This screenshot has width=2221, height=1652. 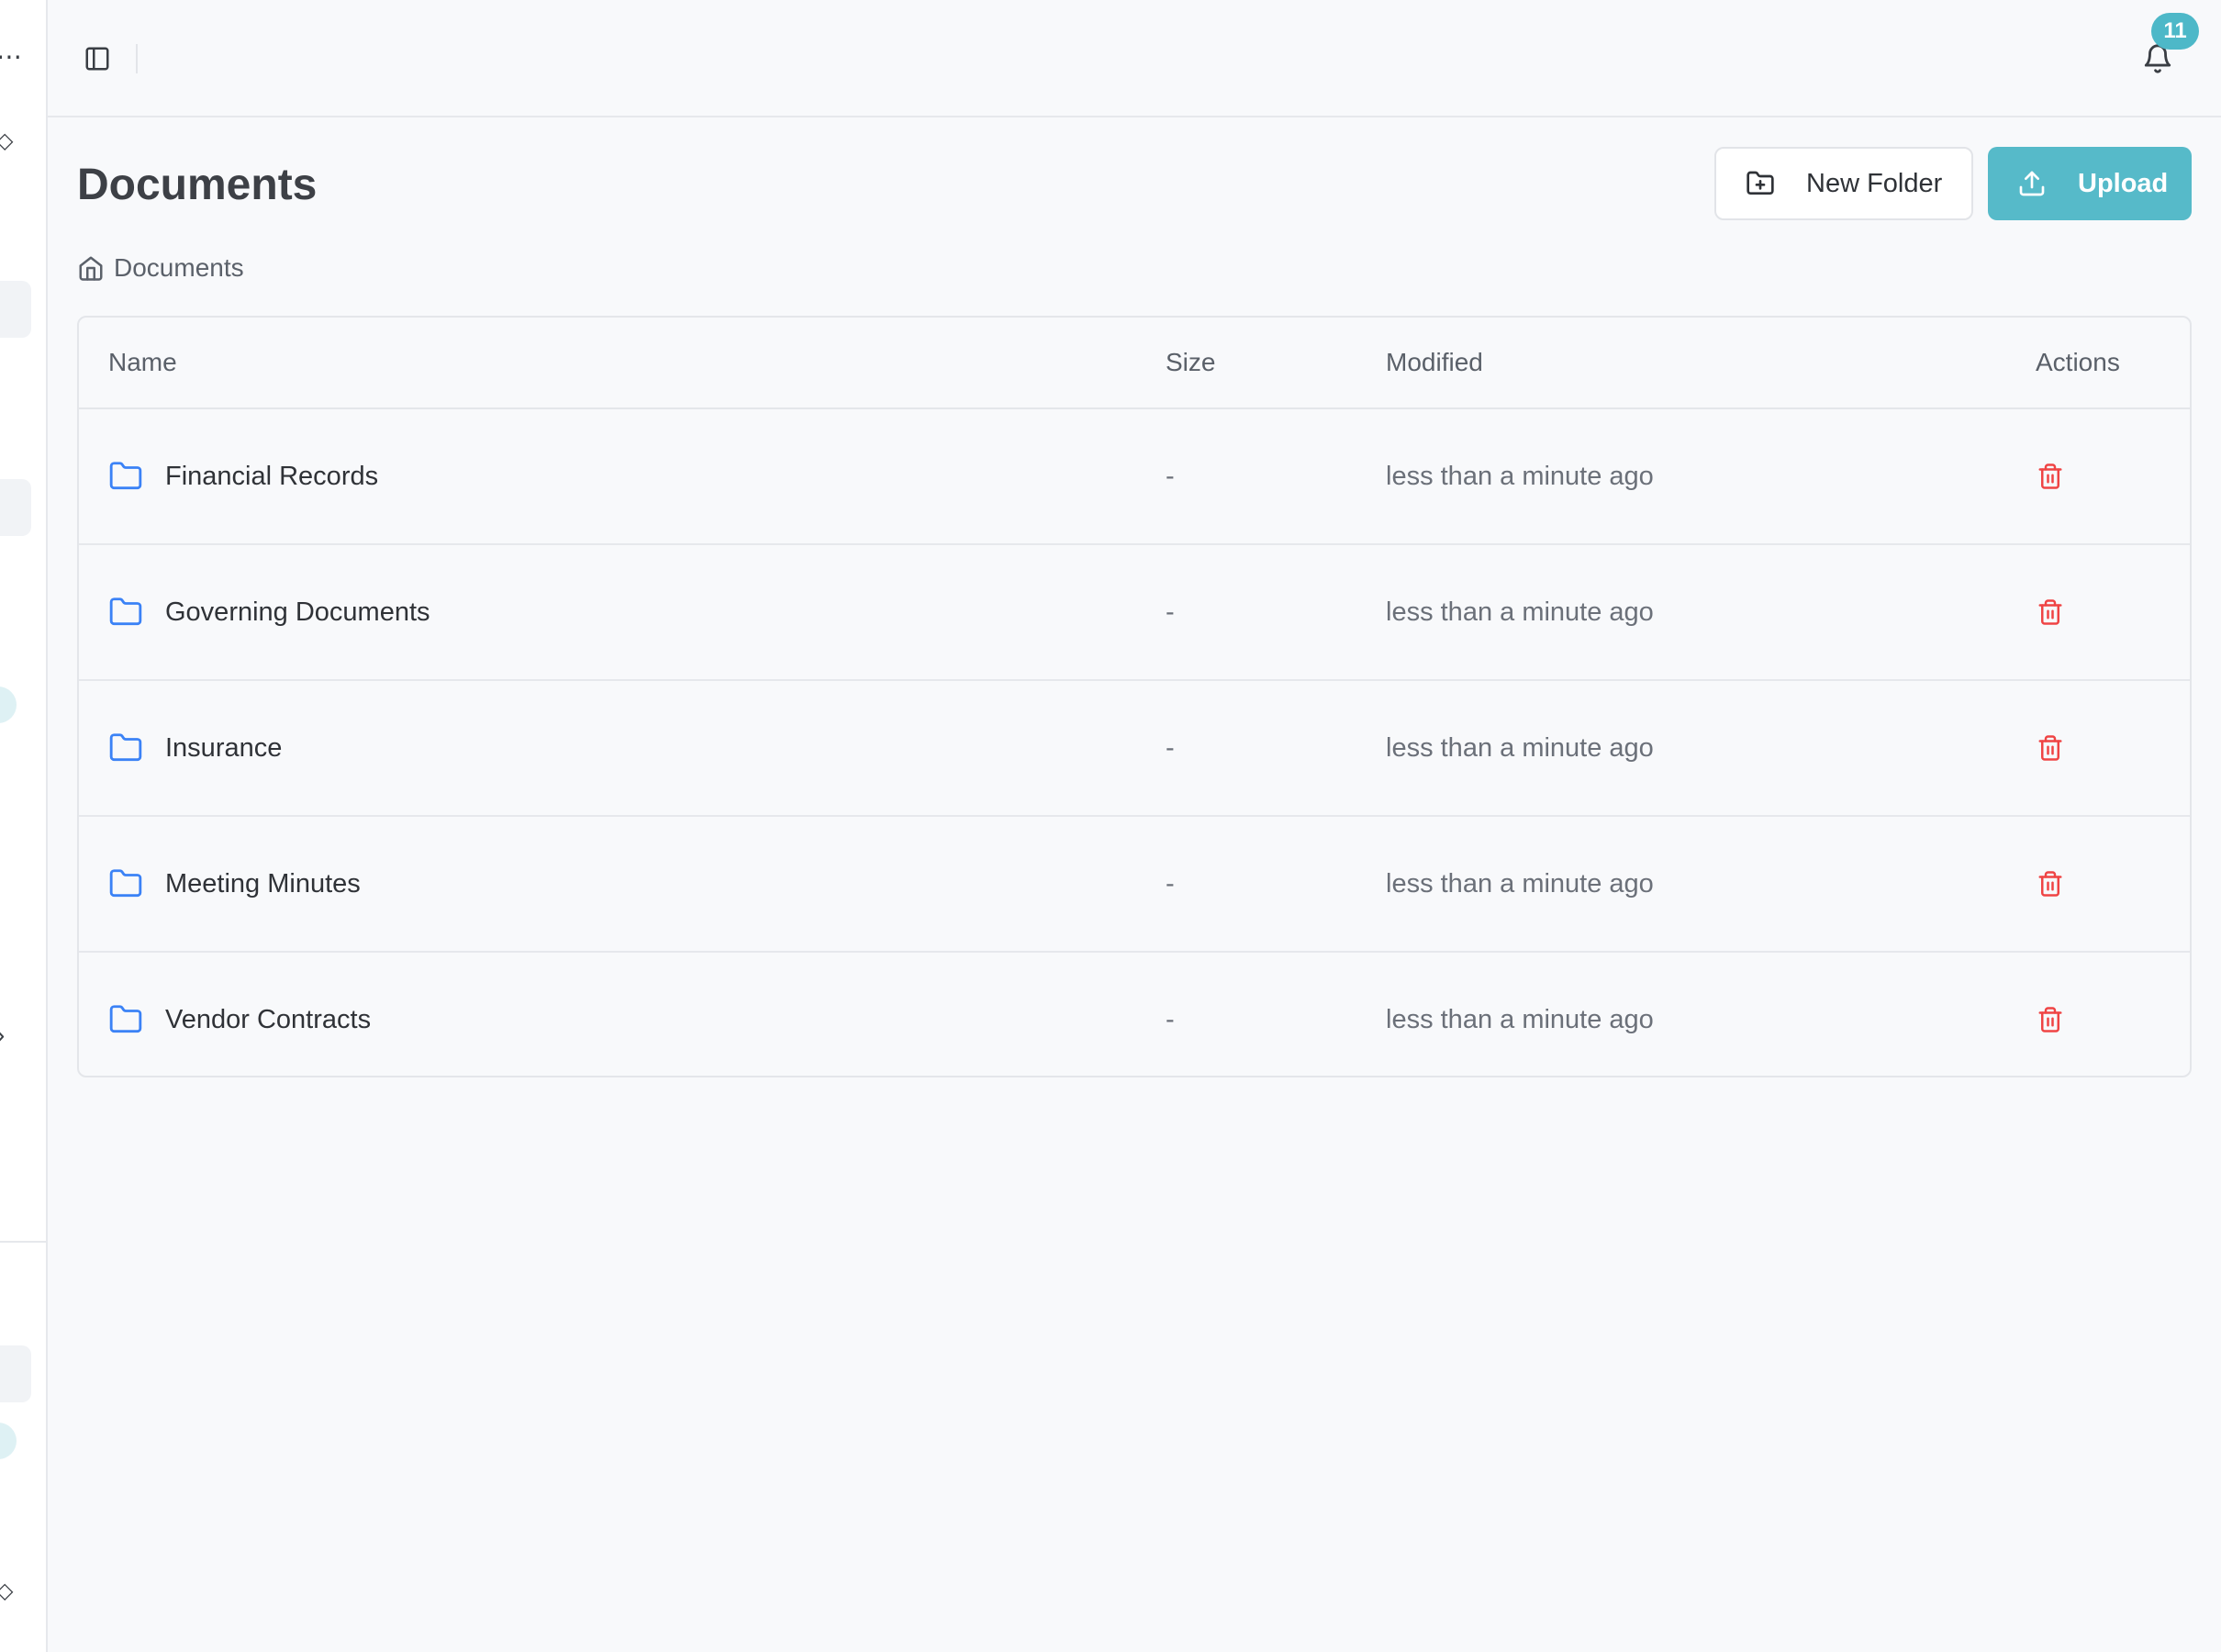 What do you see at coordinates (2078, 362) in the screenshot?
I see `column-header-actions: Actions` at bounding box center [2078, 362].